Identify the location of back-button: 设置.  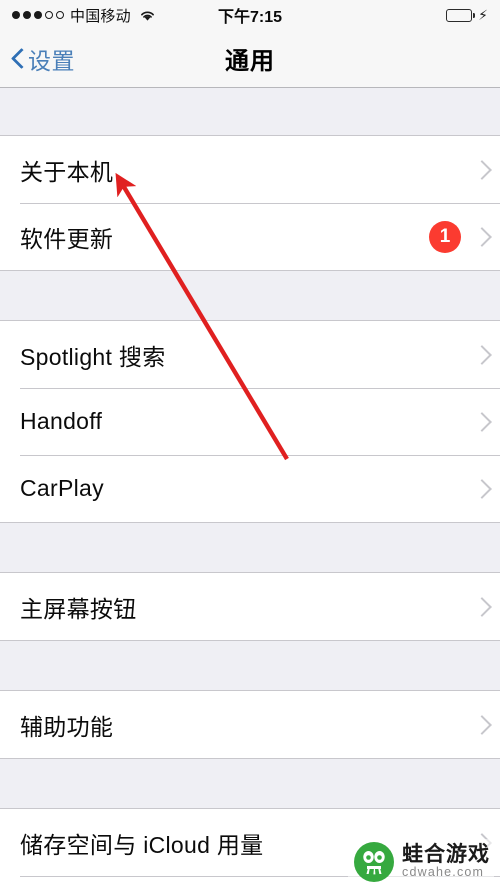
(37, 59).